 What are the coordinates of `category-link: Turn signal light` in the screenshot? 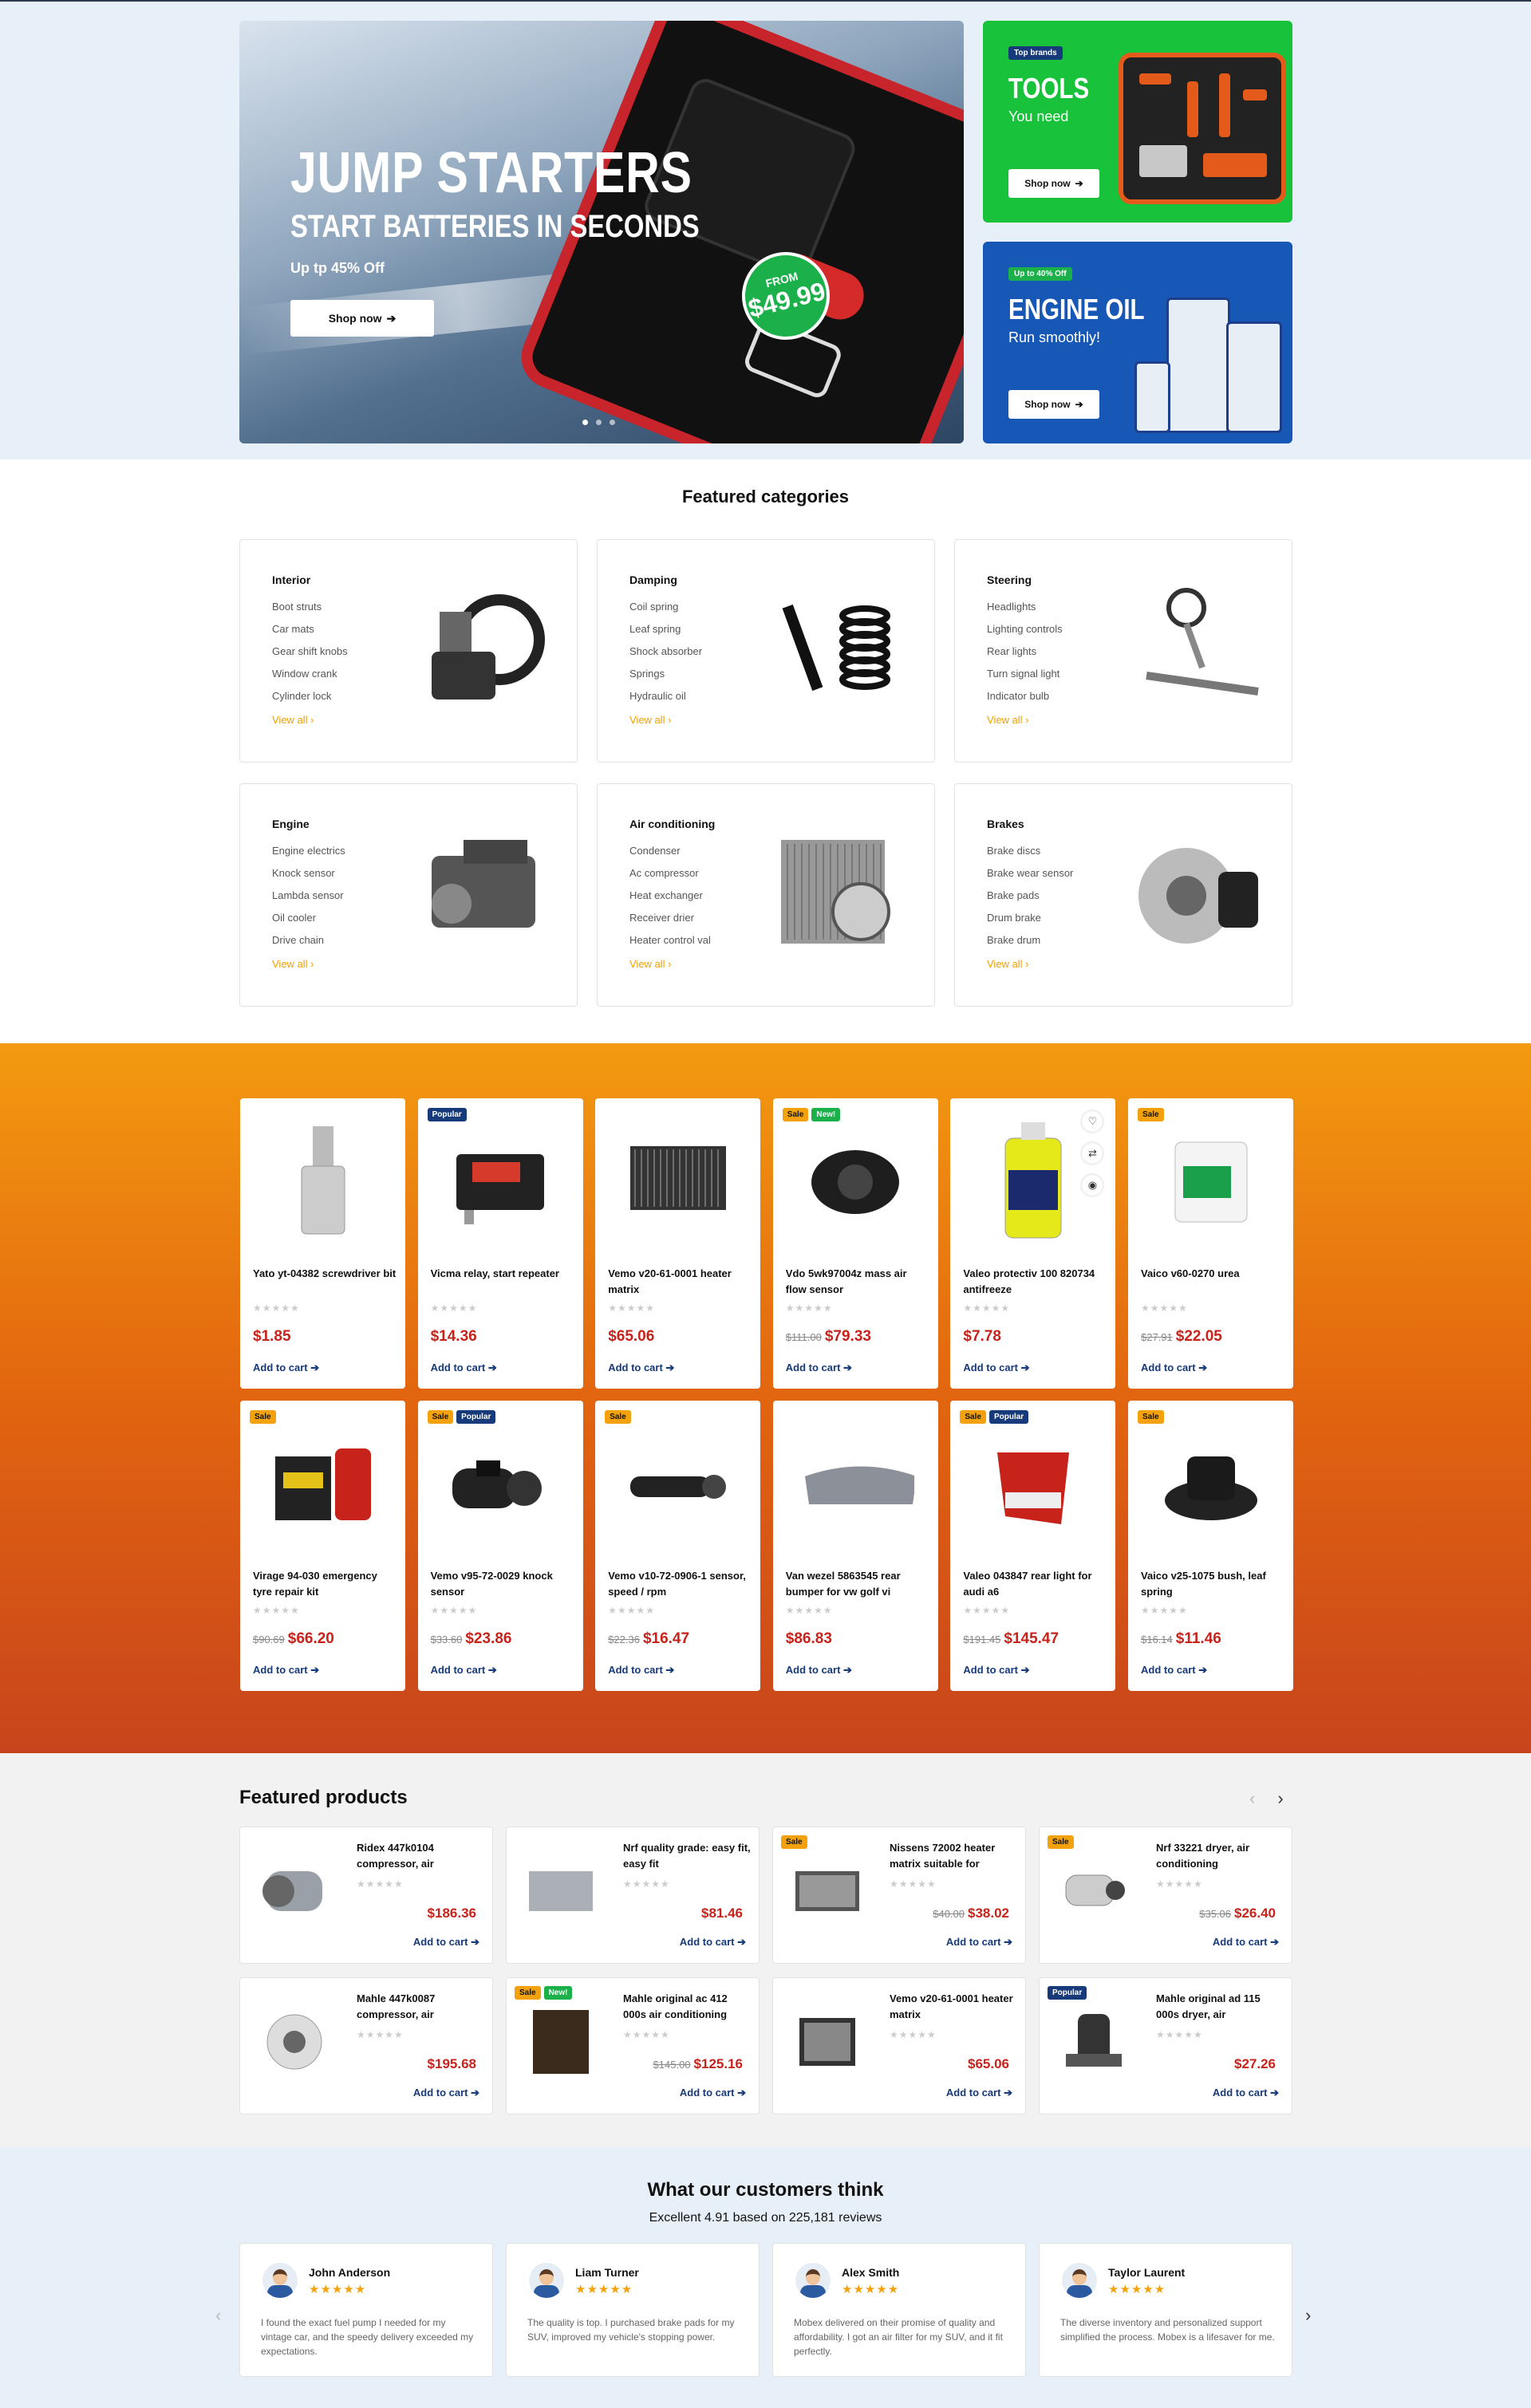 It's located at (1025, 679).